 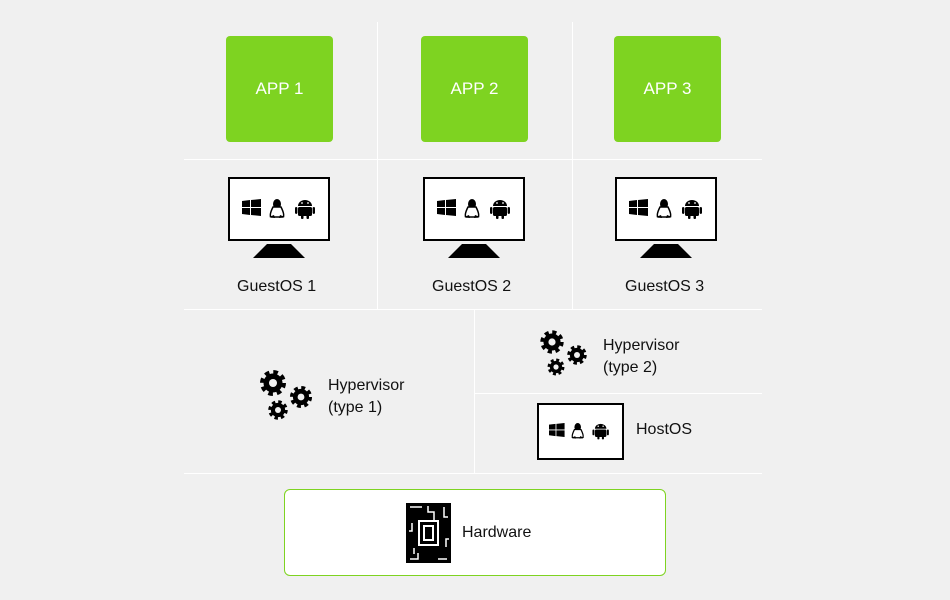 I want to click on app-1-box: APP 1, so click(x=279, y=89).